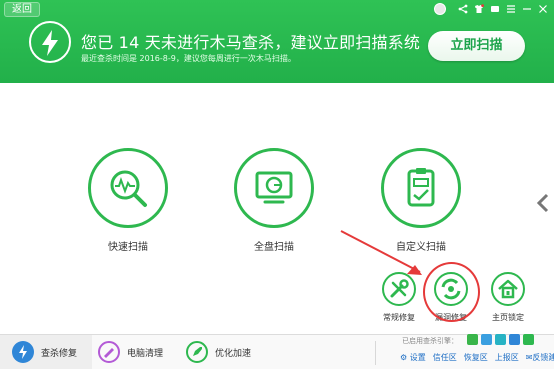 This screenshot has height=369, width=554. I want to click on homepage-lock-tool: 主页锁定, so click(508, 297).